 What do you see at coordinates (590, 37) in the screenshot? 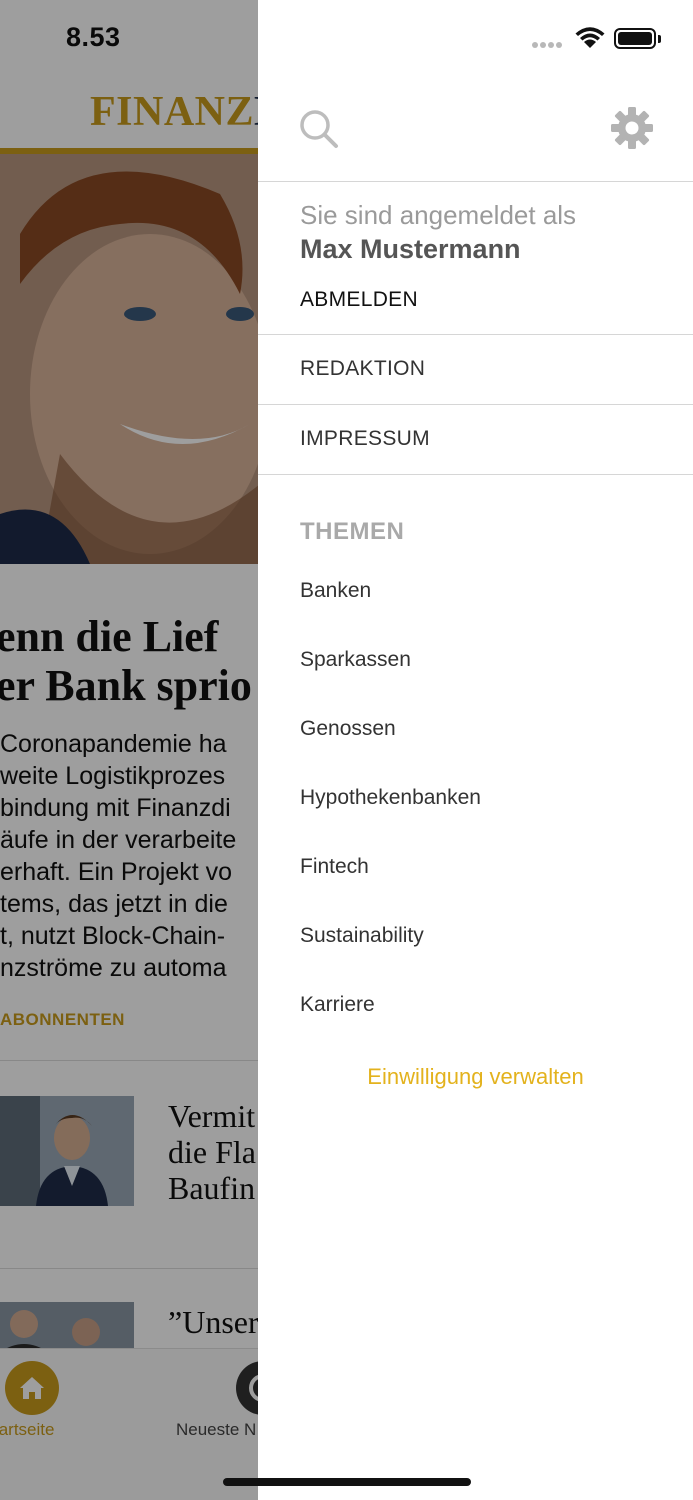
I see `wifi-icon` at bounding box center [590, 37].